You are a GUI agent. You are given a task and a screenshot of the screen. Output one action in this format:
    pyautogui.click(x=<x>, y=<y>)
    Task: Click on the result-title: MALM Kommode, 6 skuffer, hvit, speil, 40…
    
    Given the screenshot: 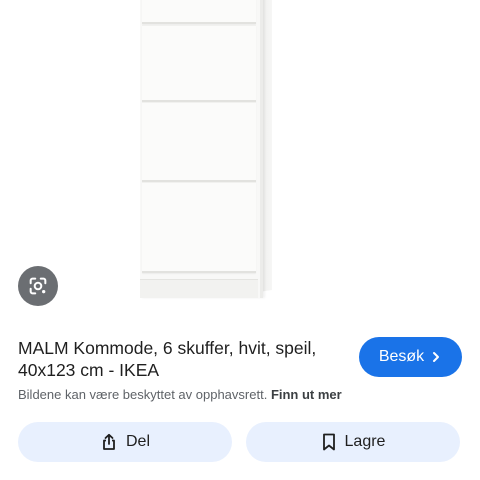 What is the action you would take?
    pyautogui.click(x=183, y=359)
    